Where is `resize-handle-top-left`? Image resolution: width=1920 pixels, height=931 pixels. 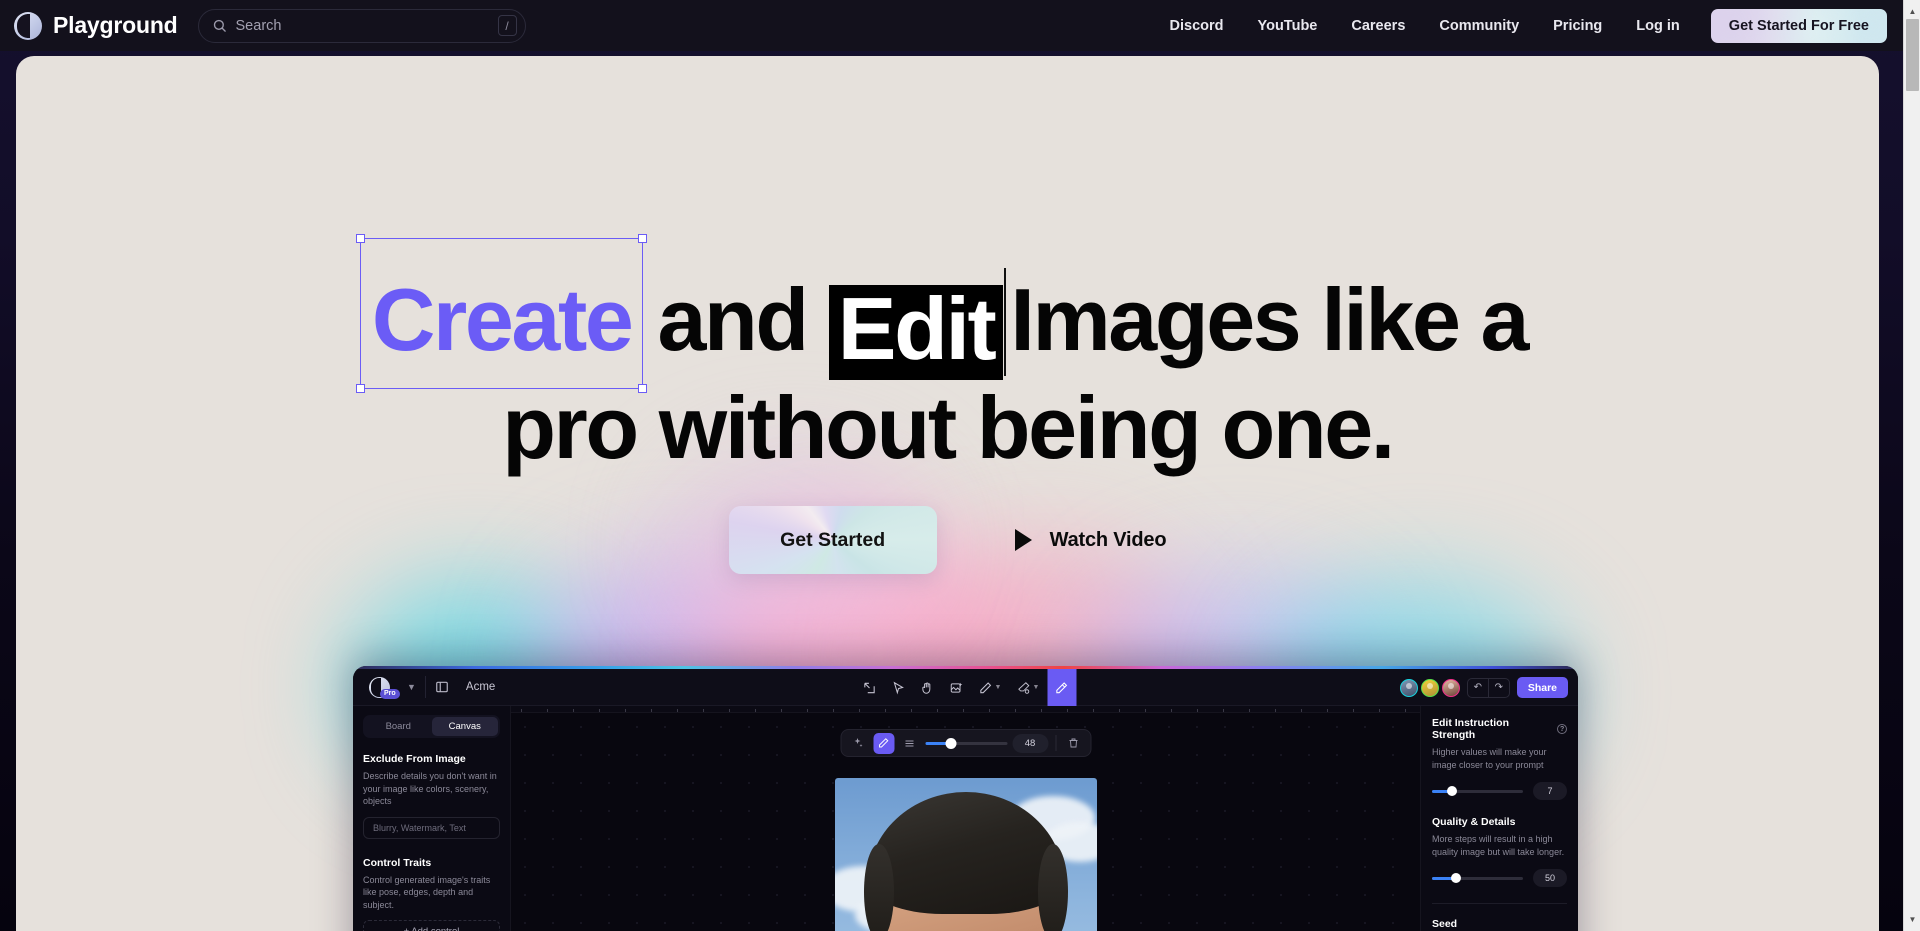 resize-handle-top-left is located at coordinates (360, 238).